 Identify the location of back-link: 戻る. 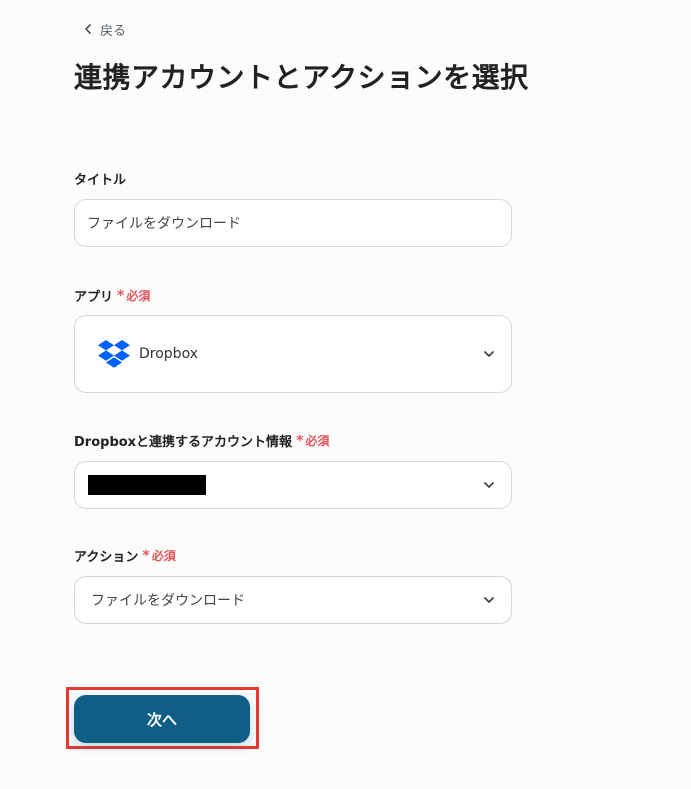
(103, 29).